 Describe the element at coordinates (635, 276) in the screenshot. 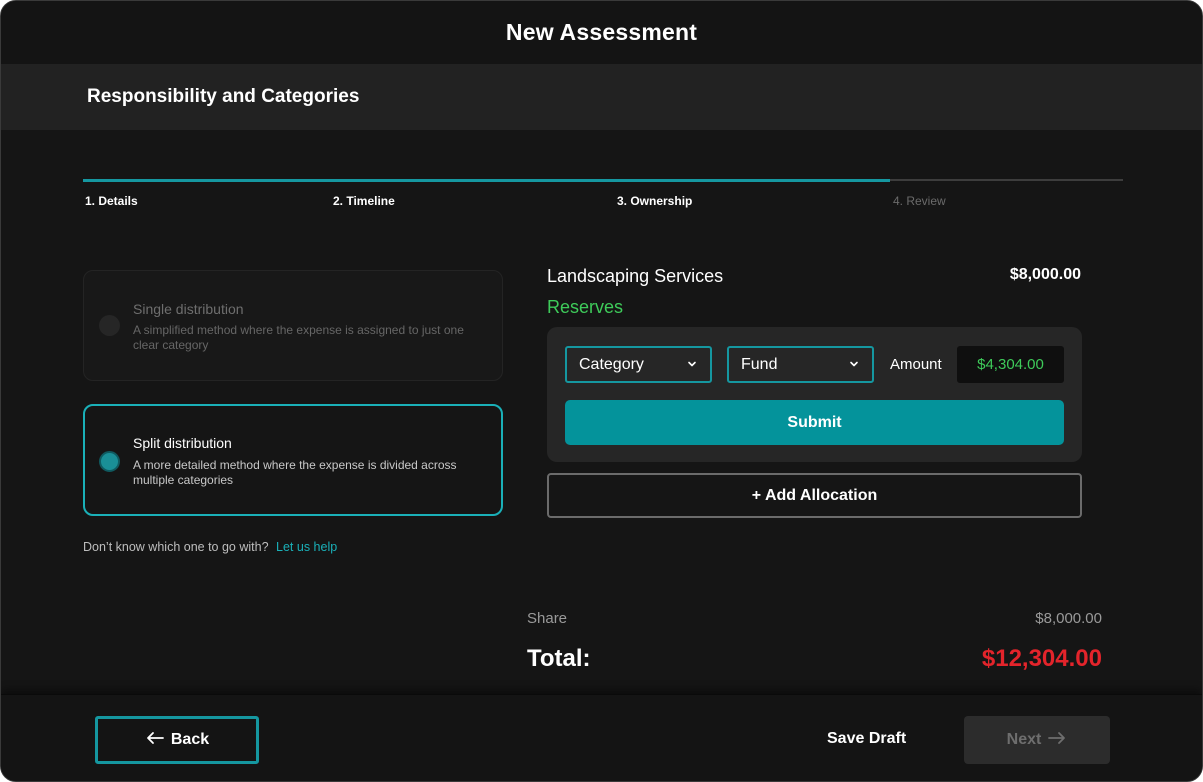

I see `service-name: Landscaping Services` at that location.